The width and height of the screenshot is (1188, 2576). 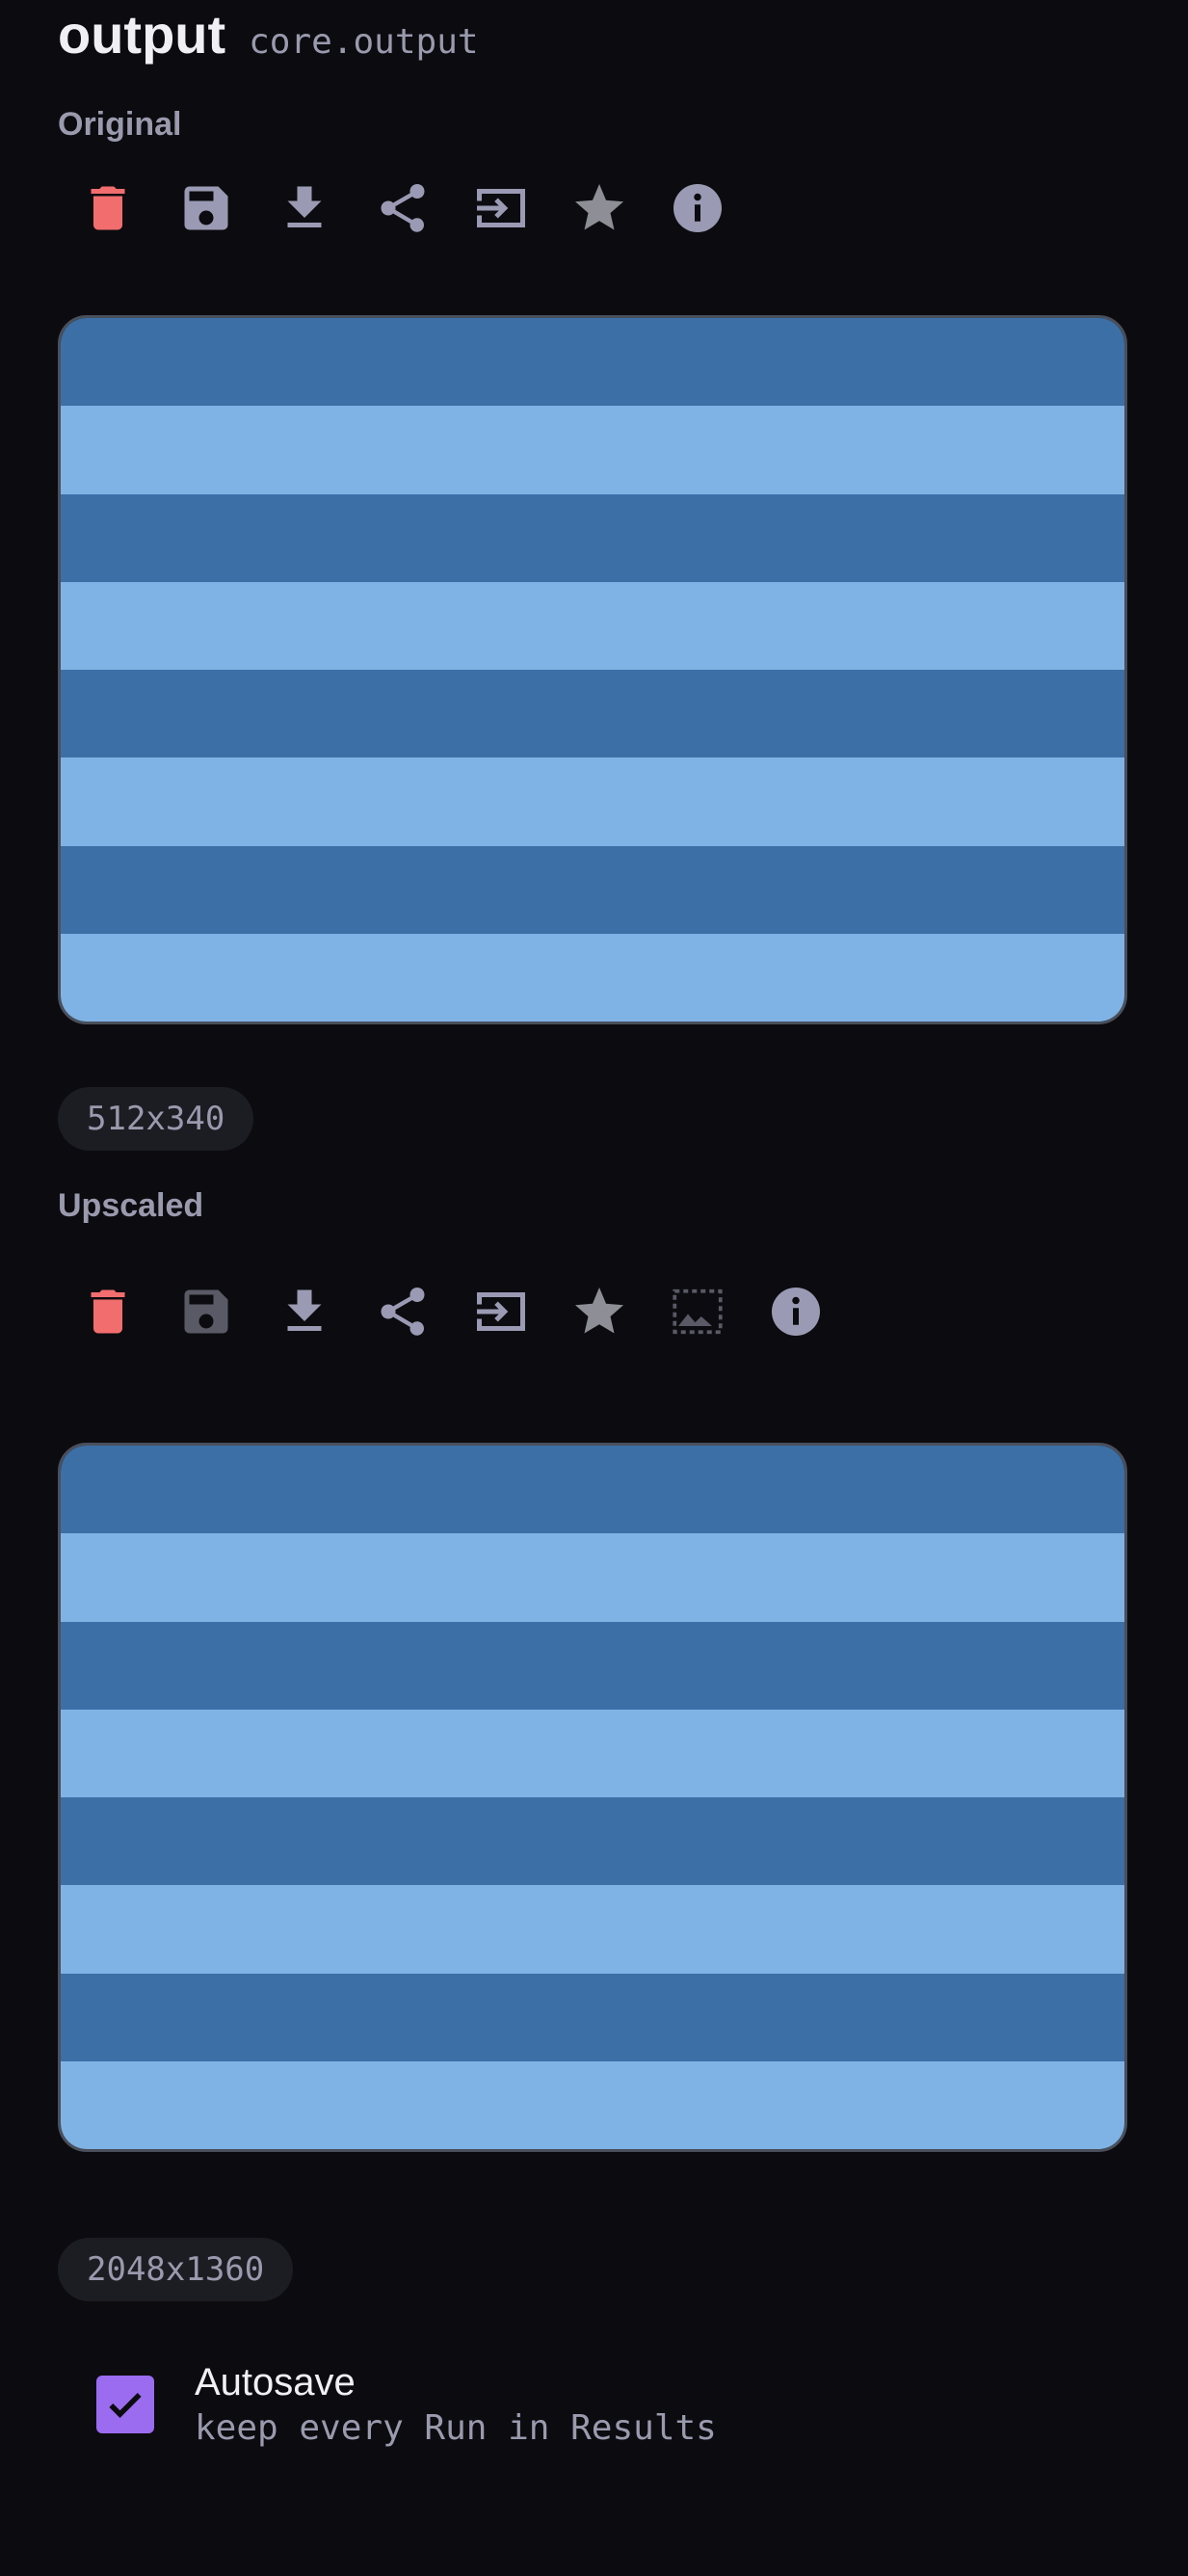 What do you see at coordinates (156, 1119) in the screenshot?
I see `original-dimensions-badge: 512x340` at bounding box center [156, 1119].